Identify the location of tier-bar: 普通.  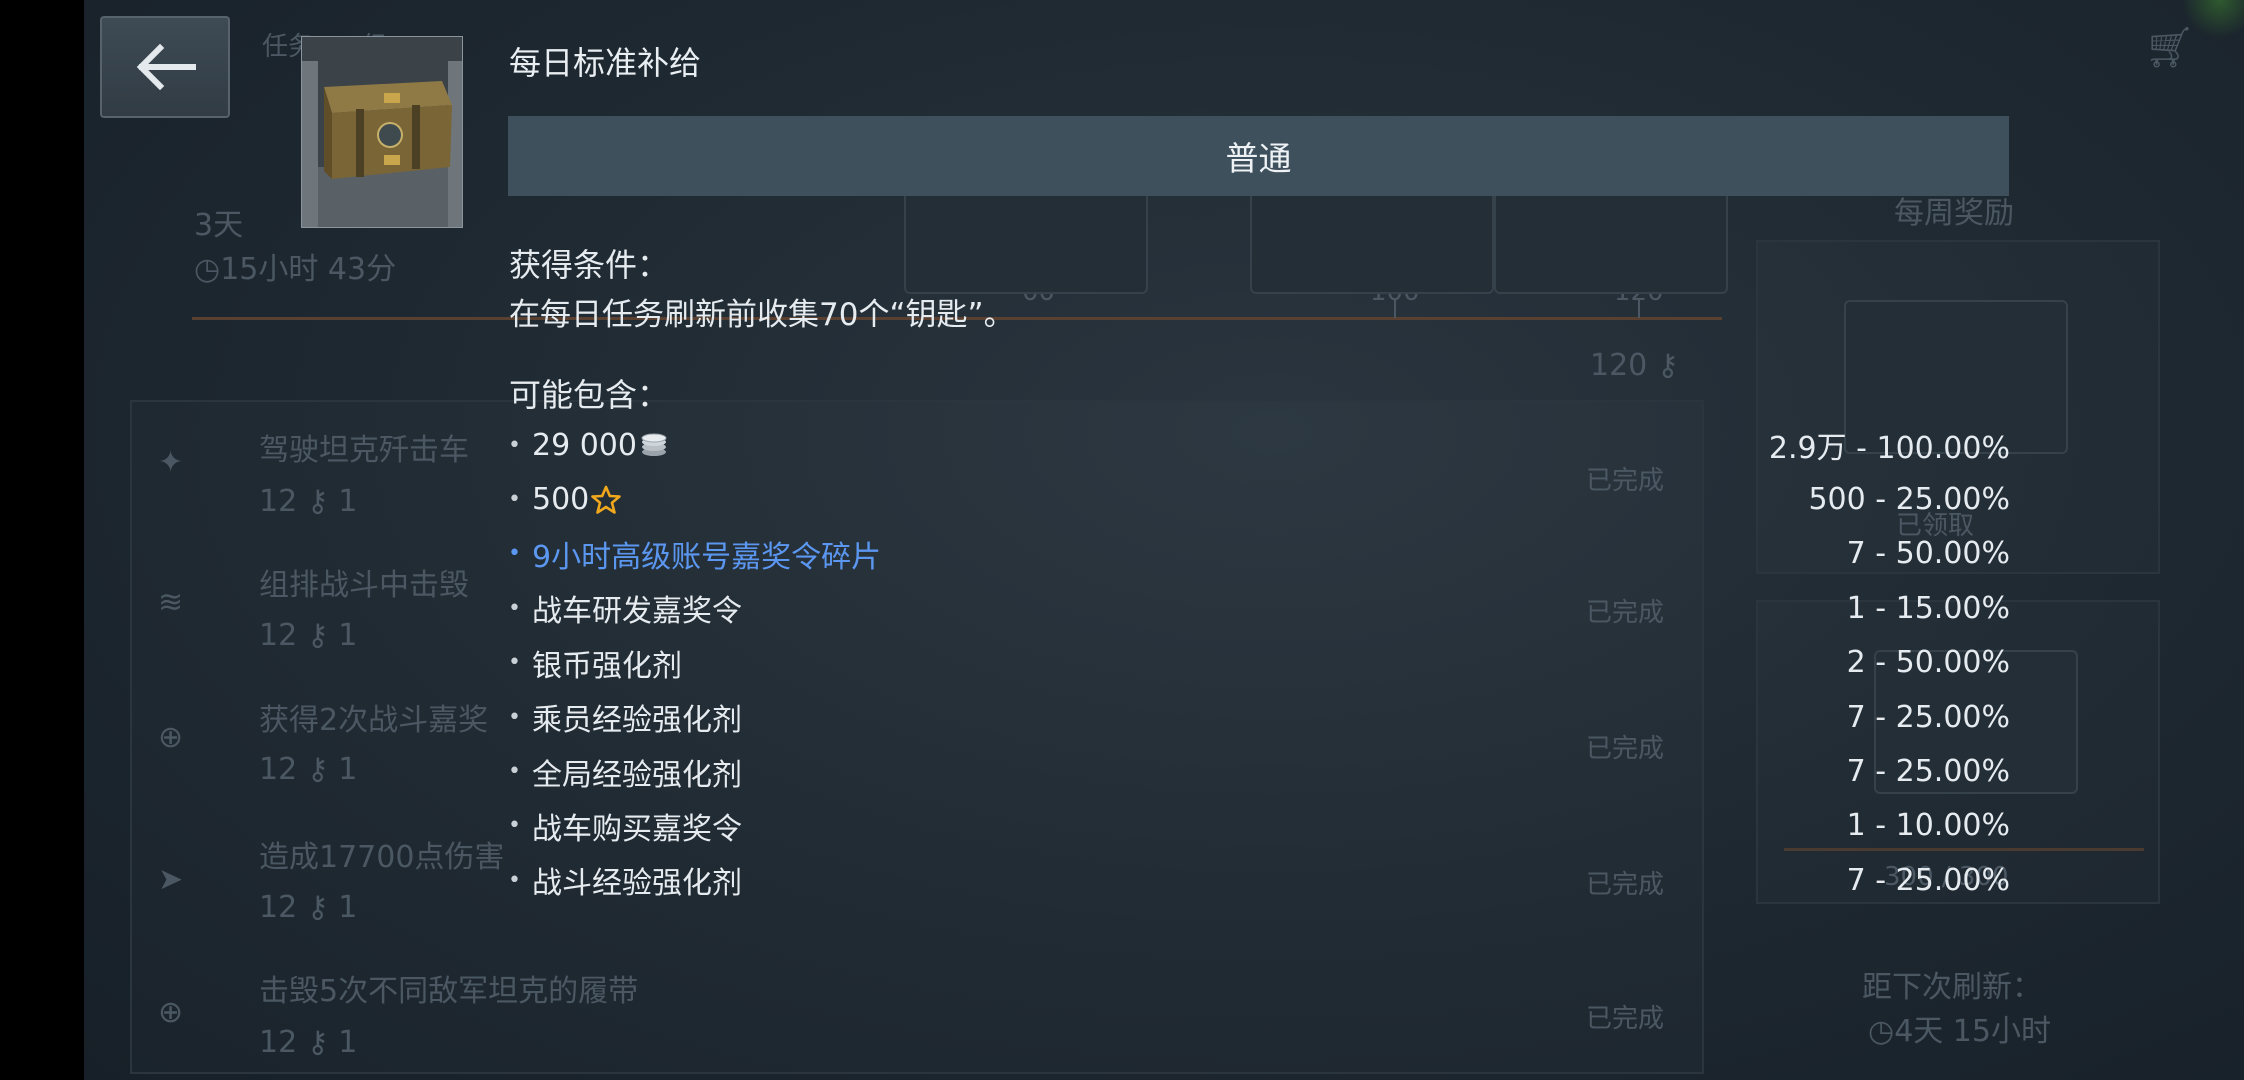
(1258, 156).